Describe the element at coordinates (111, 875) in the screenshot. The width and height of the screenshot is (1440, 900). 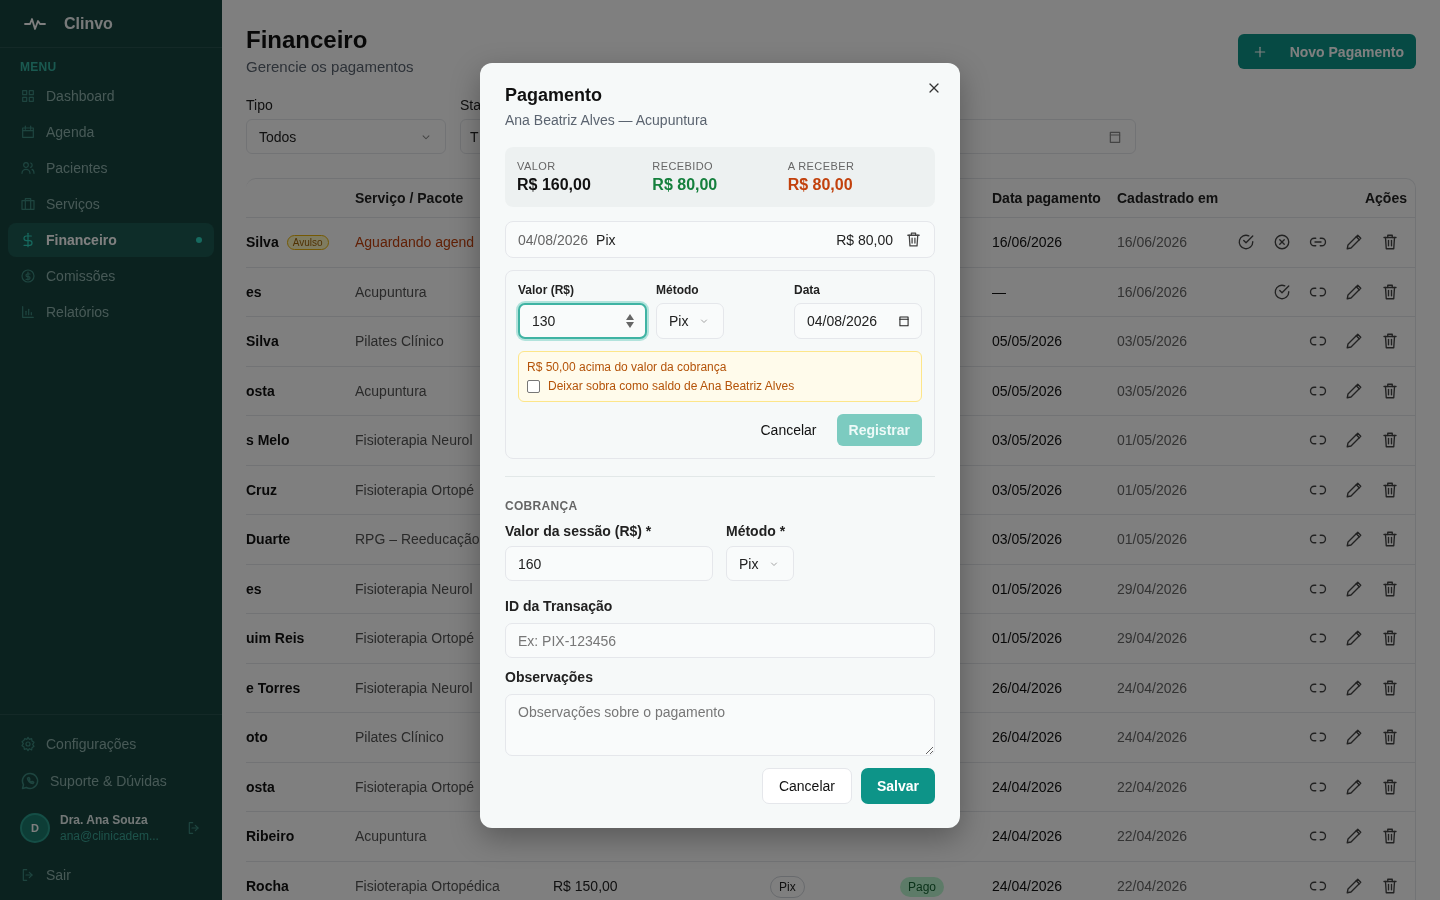
I see `logout-link: Sair` at that location.